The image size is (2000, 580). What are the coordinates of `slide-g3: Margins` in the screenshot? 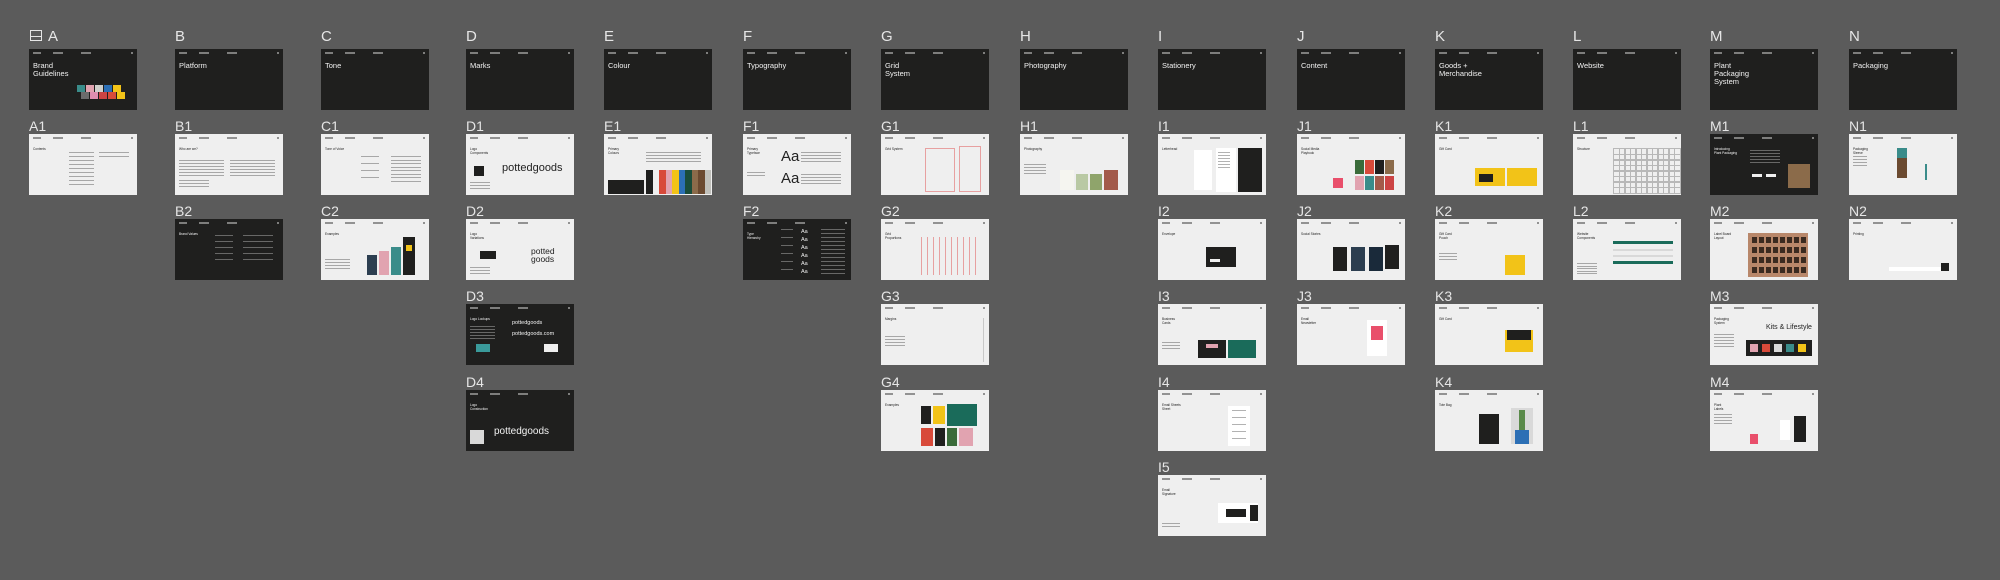 It's located at (935, 334).